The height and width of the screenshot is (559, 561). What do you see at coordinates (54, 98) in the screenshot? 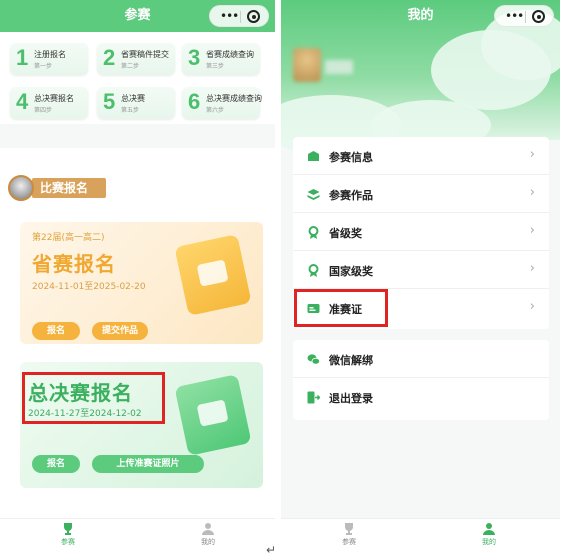
I see `step-label: 总决赛报名` at bounding box center [54, 98].